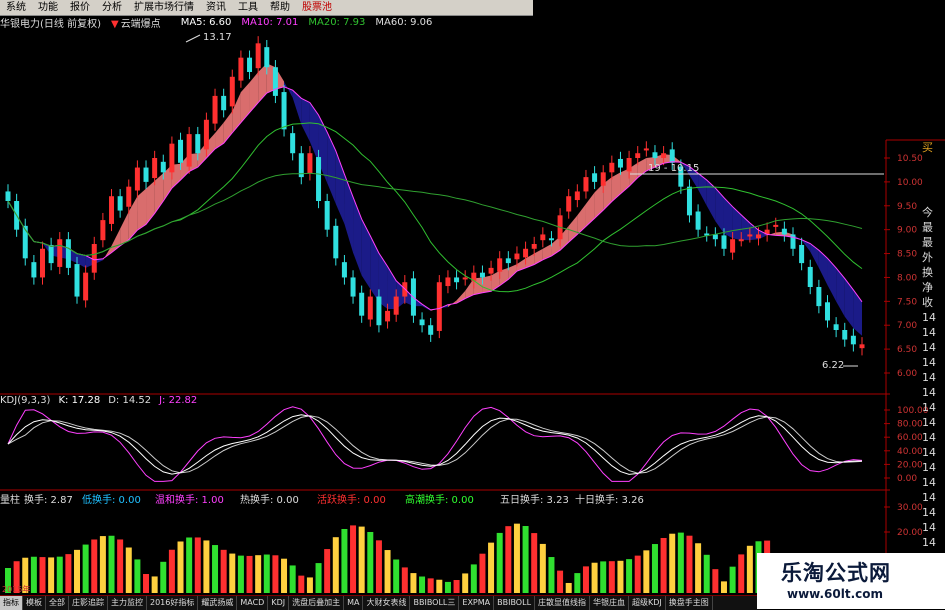 The height and width of the screenshot is (610, 945). What do you see at coordinates (534, 500) in the screenshot?
I see `vol-legend-7: 五日换手: 3.23` at bounding box center [534, 500].